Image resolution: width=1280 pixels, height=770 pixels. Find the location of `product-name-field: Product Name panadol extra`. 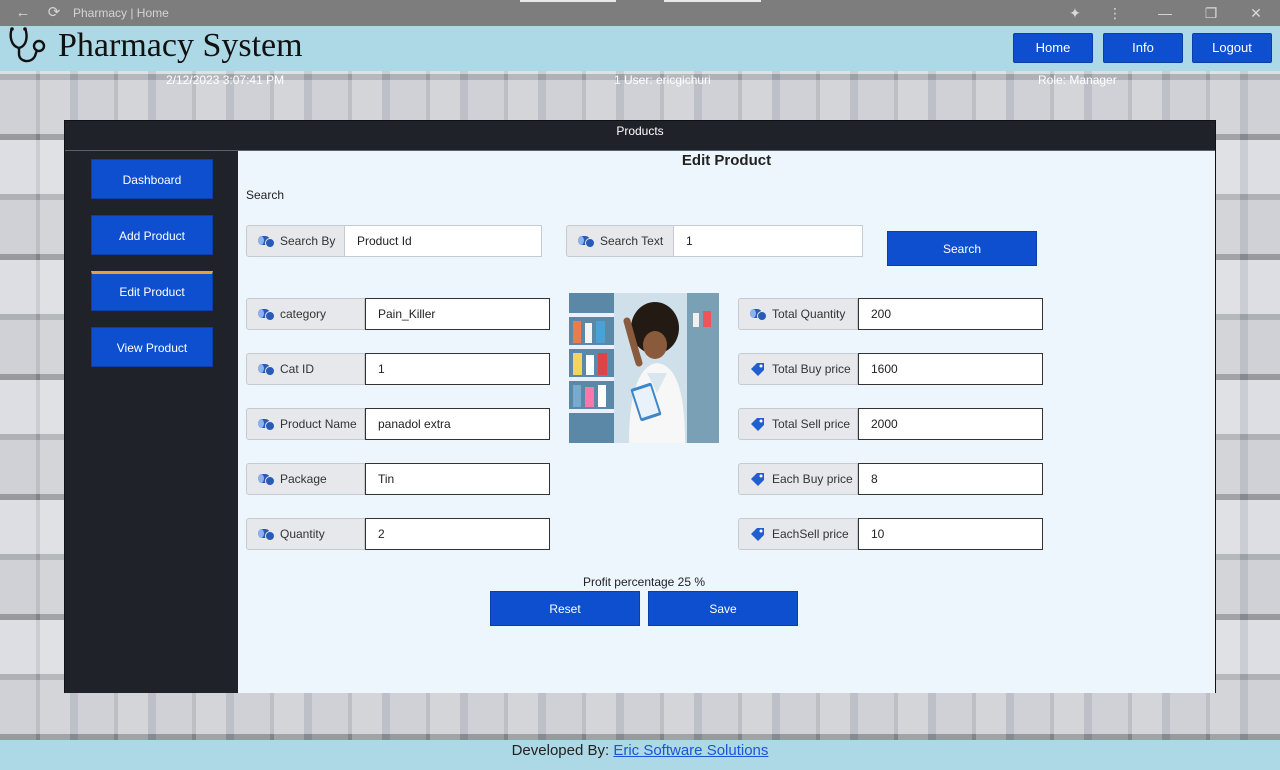

product-name-field: Product Name panadol extra is located at coordinates (398, 424).